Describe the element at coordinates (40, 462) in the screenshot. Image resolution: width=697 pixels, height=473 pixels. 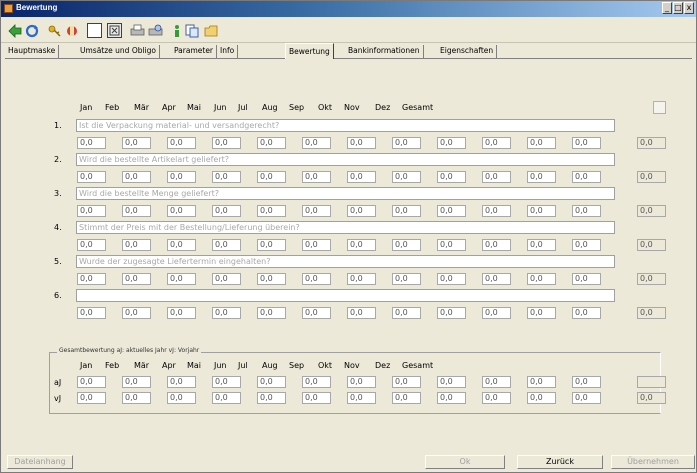
I see `attachment-button: Dateianhang` at that location.